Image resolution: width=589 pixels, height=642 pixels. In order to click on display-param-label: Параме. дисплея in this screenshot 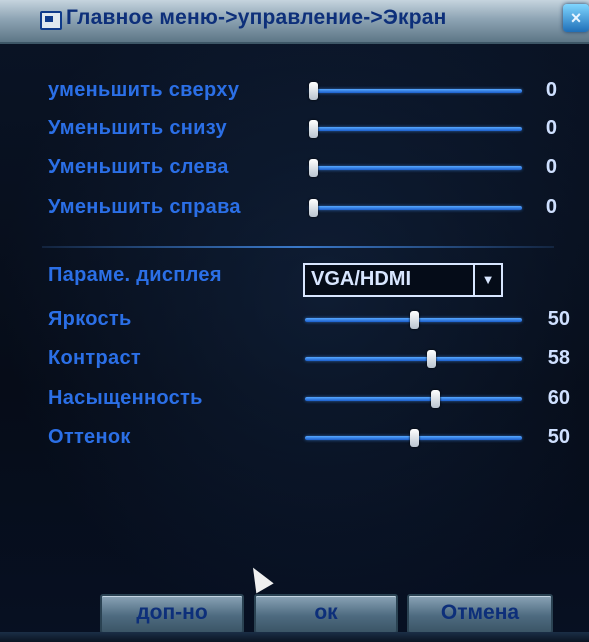, I will do `click(135, 275)`.